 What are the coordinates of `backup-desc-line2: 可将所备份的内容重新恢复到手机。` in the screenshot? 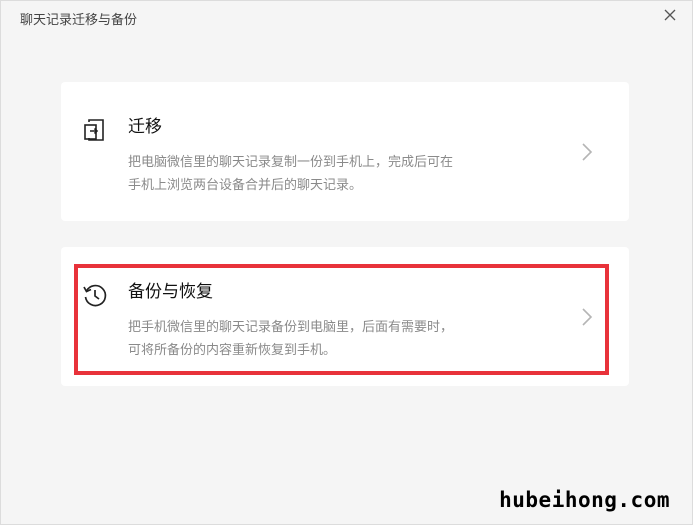 It's located at (232, 350).